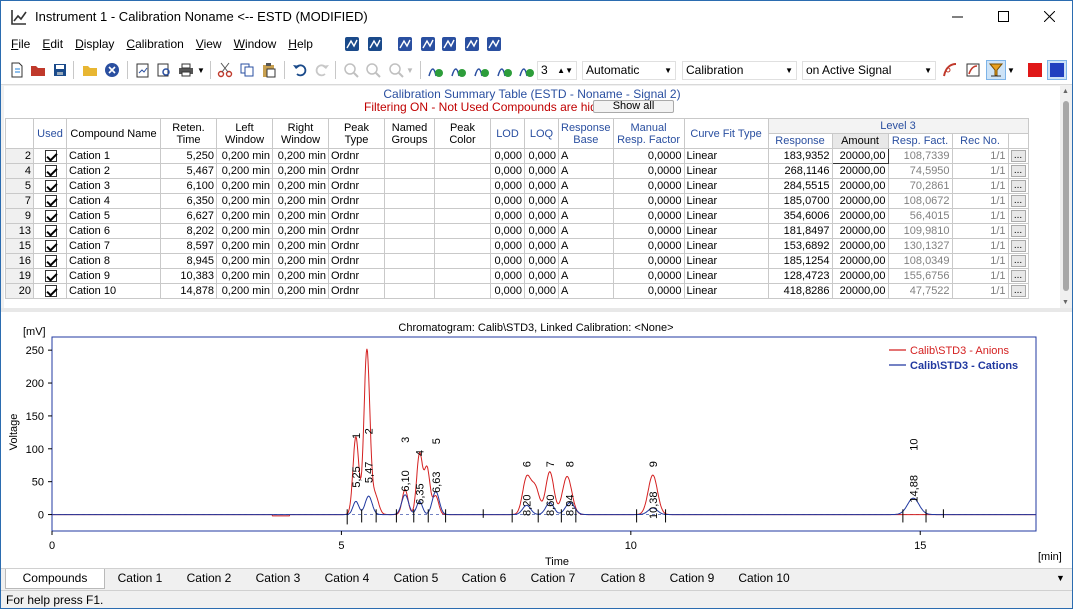  I want to click on calib-icon, so click(405, 44).